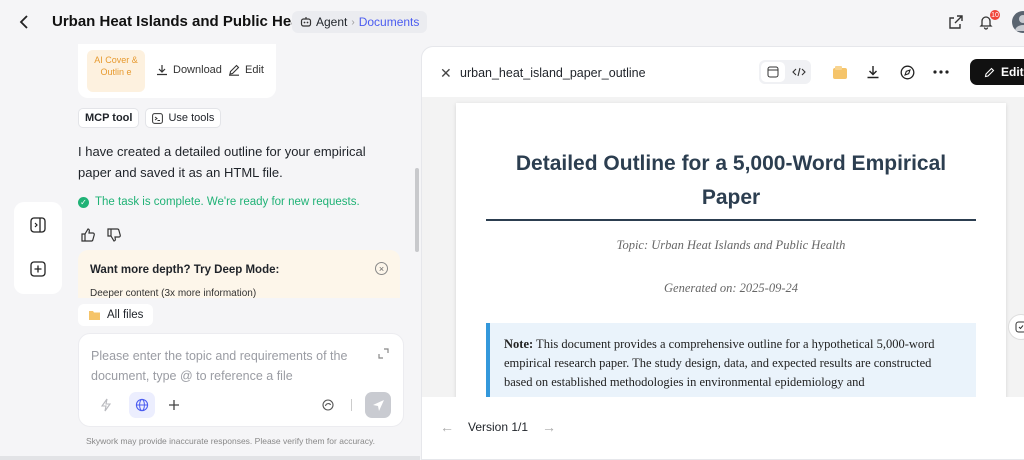  Describe the element at coordinates (254, 70) in the screenshot. I see `edit-label: Edit` at that location.